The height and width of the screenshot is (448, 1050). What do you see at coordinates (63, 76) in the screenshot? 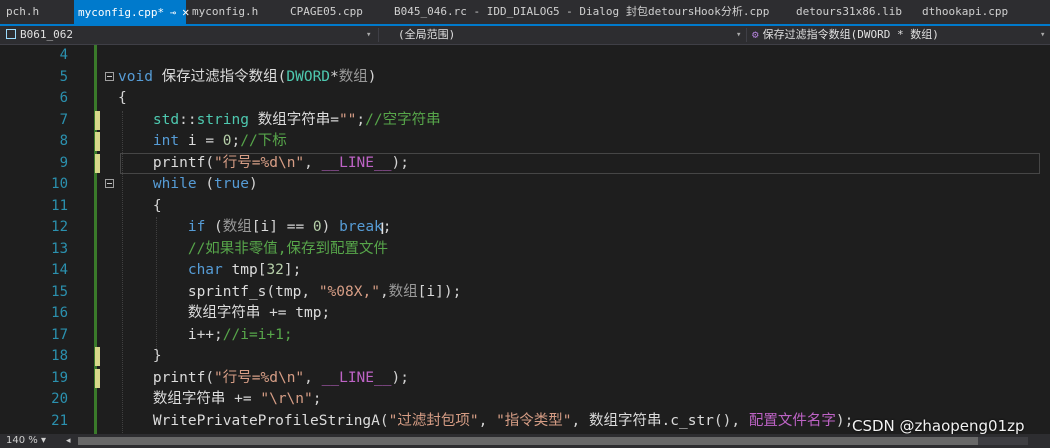
I see `line-number: 5` at bounding box center [63, 76].